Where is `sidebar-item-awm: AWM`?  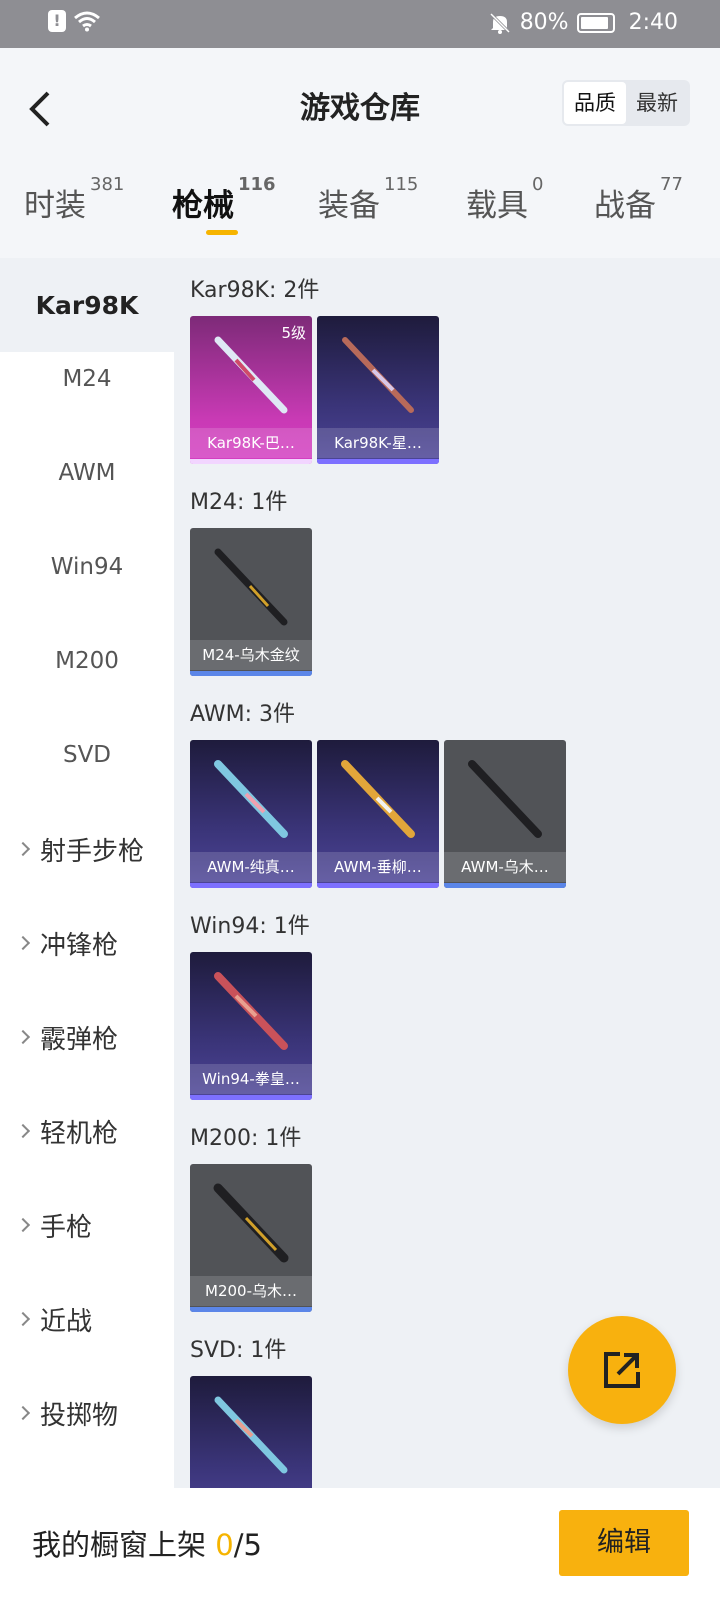
sidebar-item-awm: AWM is located at coordinates (87, 473).